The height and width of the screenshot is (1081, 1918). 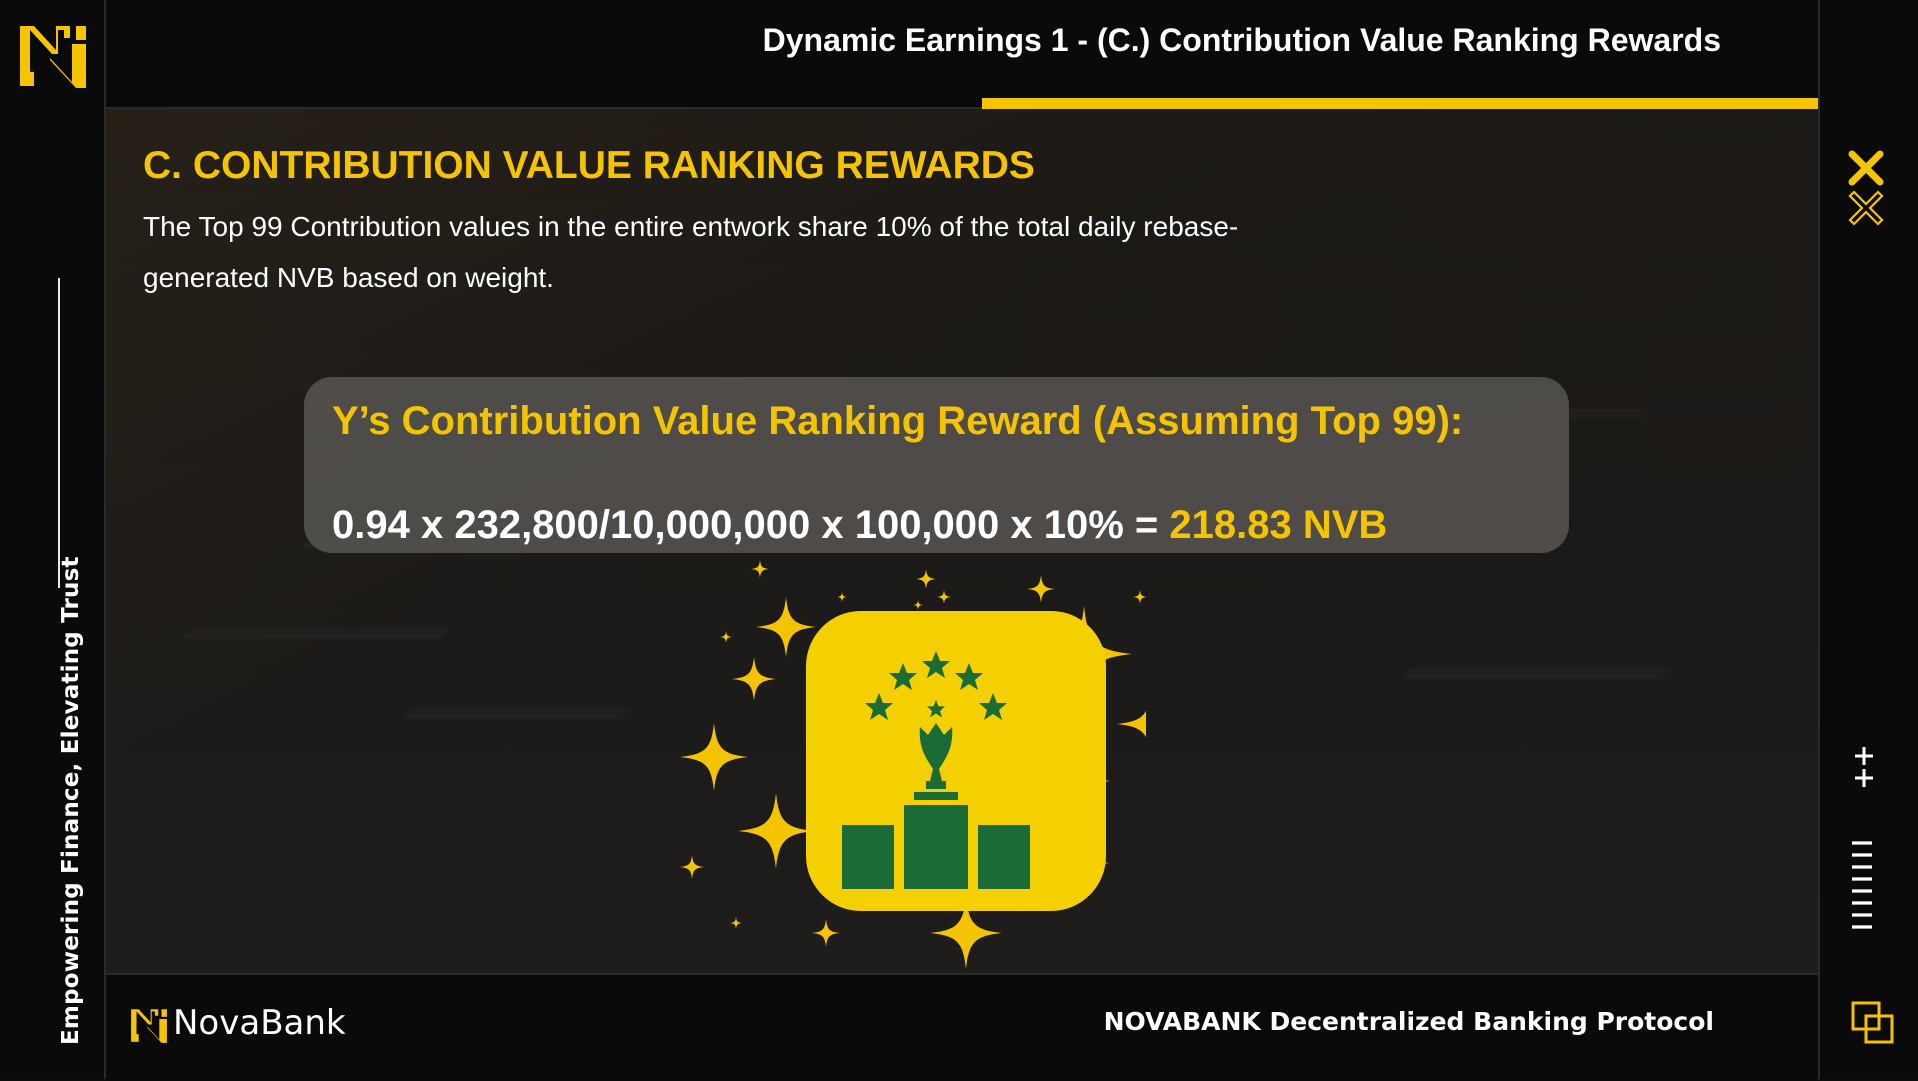 I want to click on outline-x-icon, so click(x=1866, y=208).